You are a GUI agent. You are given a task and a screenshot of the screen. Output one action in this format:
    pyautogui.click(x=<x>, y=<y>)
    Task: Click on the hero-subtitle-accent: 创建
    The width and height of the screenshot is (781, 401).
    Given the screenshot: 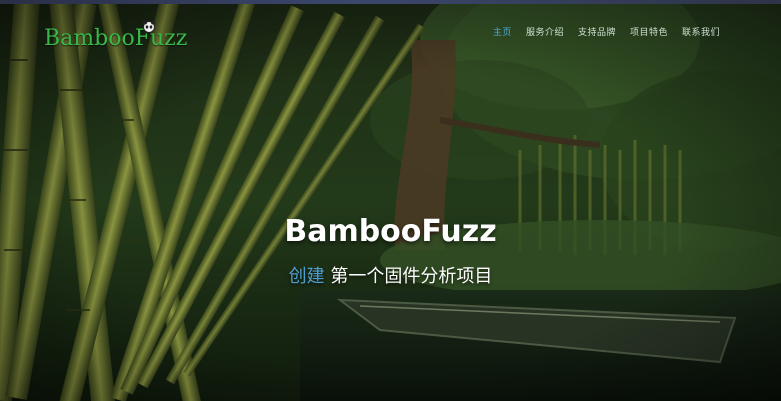 What is the action you would take?
    pyautogui.click(x=306, y=276)
    